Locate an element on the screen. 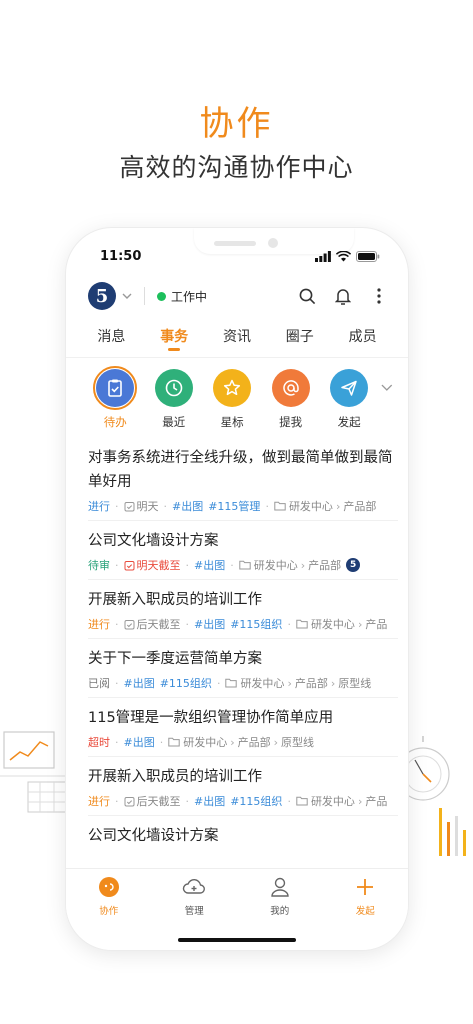  clock-icon is located at coordinates (173, 388).